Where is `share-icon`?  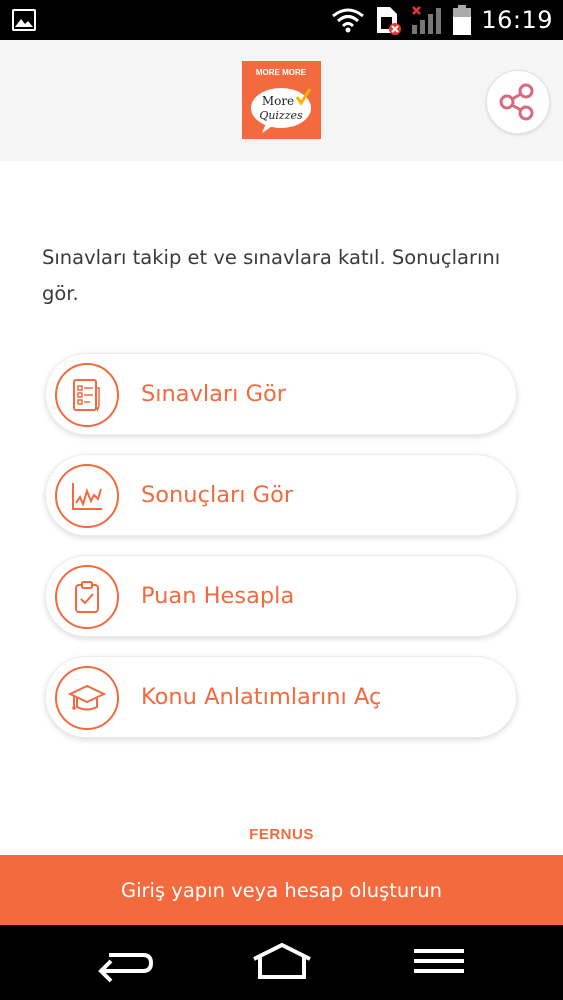 share-icon is located at coordinates (516, 102).